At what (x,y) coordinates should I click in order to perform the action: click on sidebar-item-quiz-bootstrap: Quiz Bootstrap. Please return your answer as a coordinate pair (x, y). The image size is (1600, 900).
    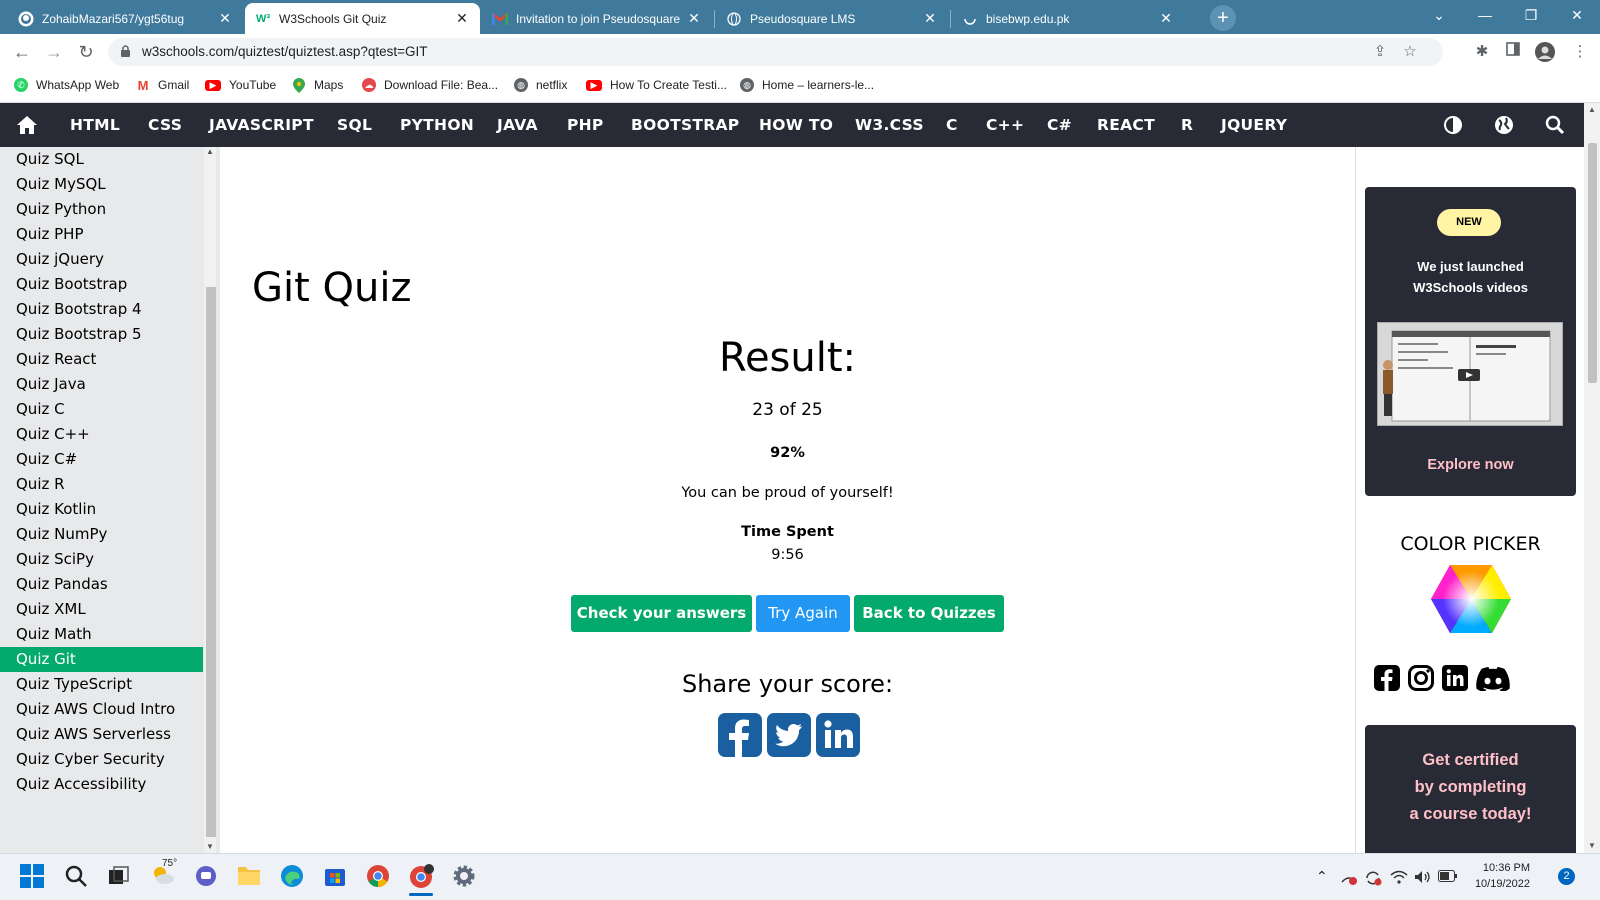
    Looking at the image, I should click on (101, 284).